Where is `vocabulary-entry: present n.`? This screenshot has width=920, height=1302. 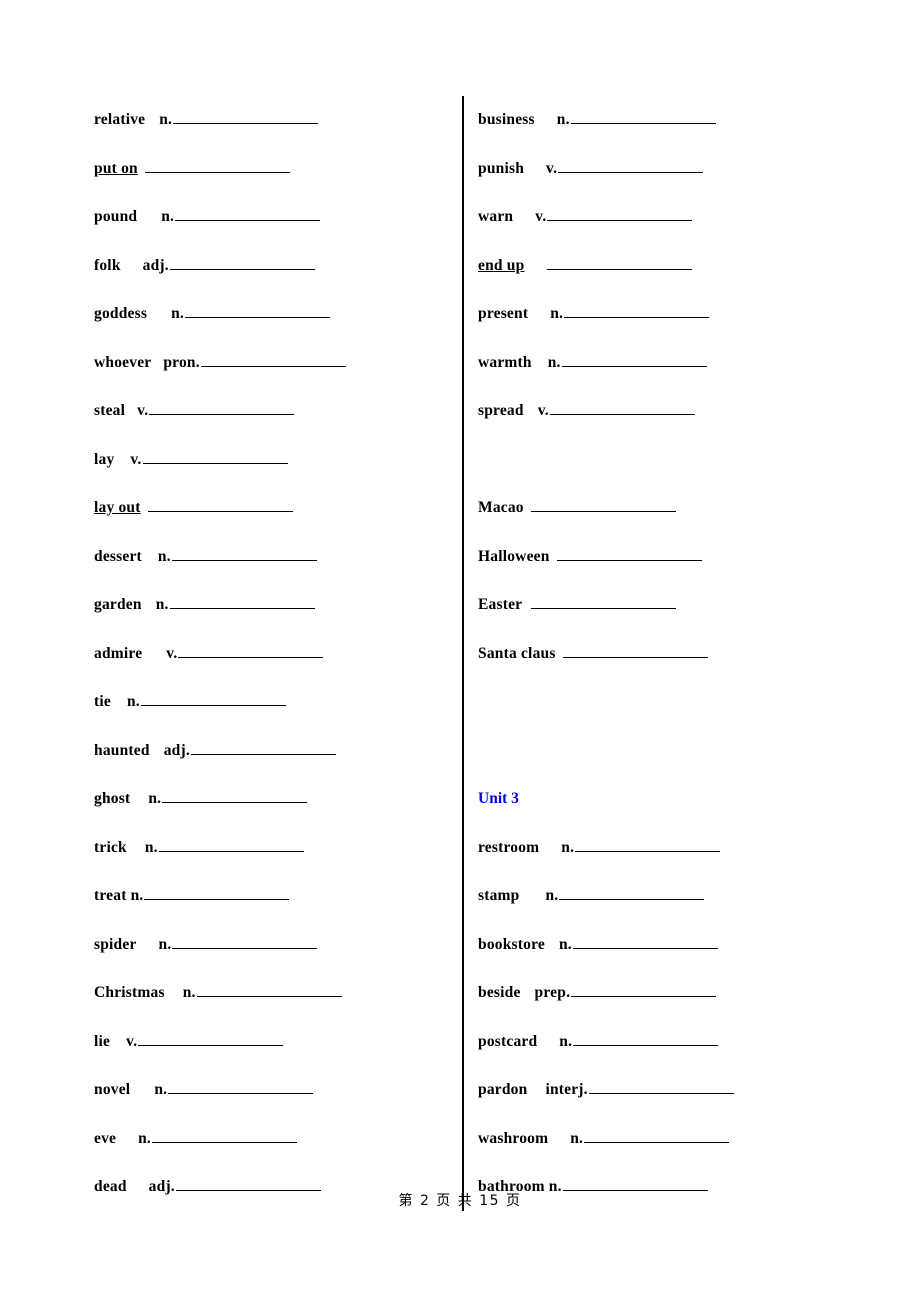 vocabulary-entry: present n. is located at coordinates (678, 314).